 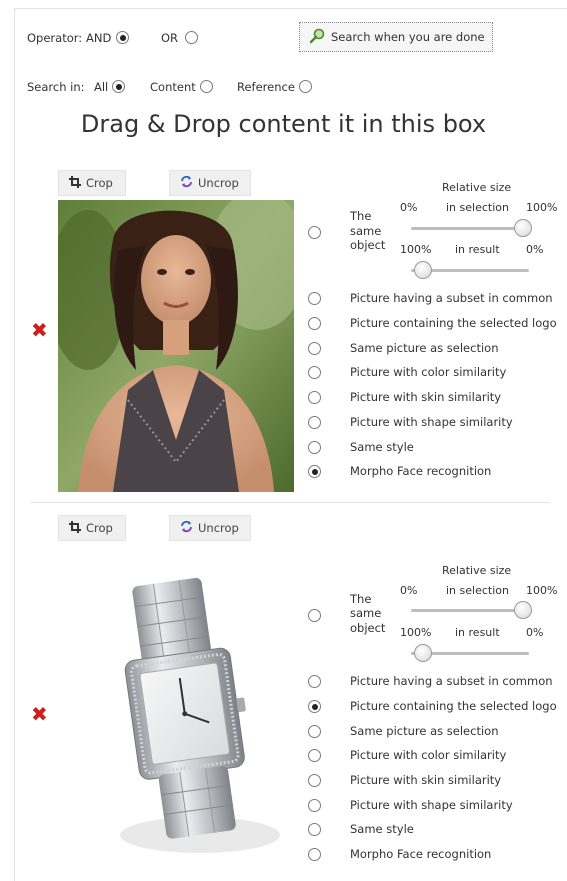 I want to click on search-in-all-radio, so click(x=118, y=86).